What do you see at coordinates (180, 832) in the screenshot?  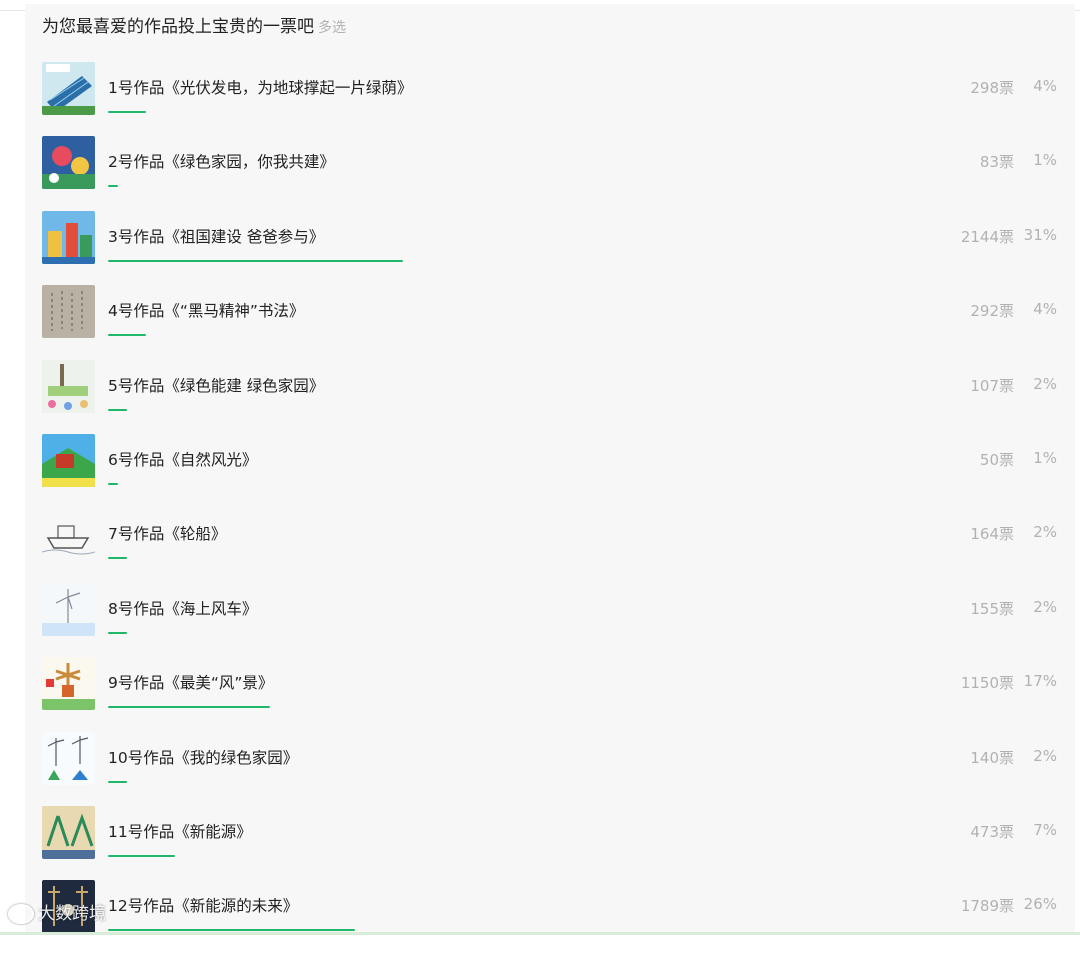 I see `option-label: 11号作品《新能源》` at bounding box center [180, 832].